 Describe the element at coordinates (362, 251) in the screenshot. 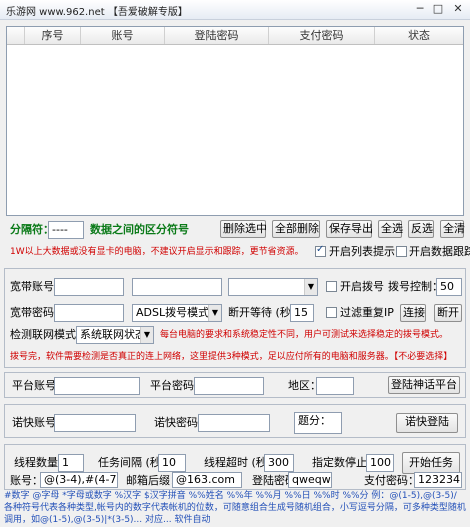

I see `list-tip-label: 开启列表提示` at that location.